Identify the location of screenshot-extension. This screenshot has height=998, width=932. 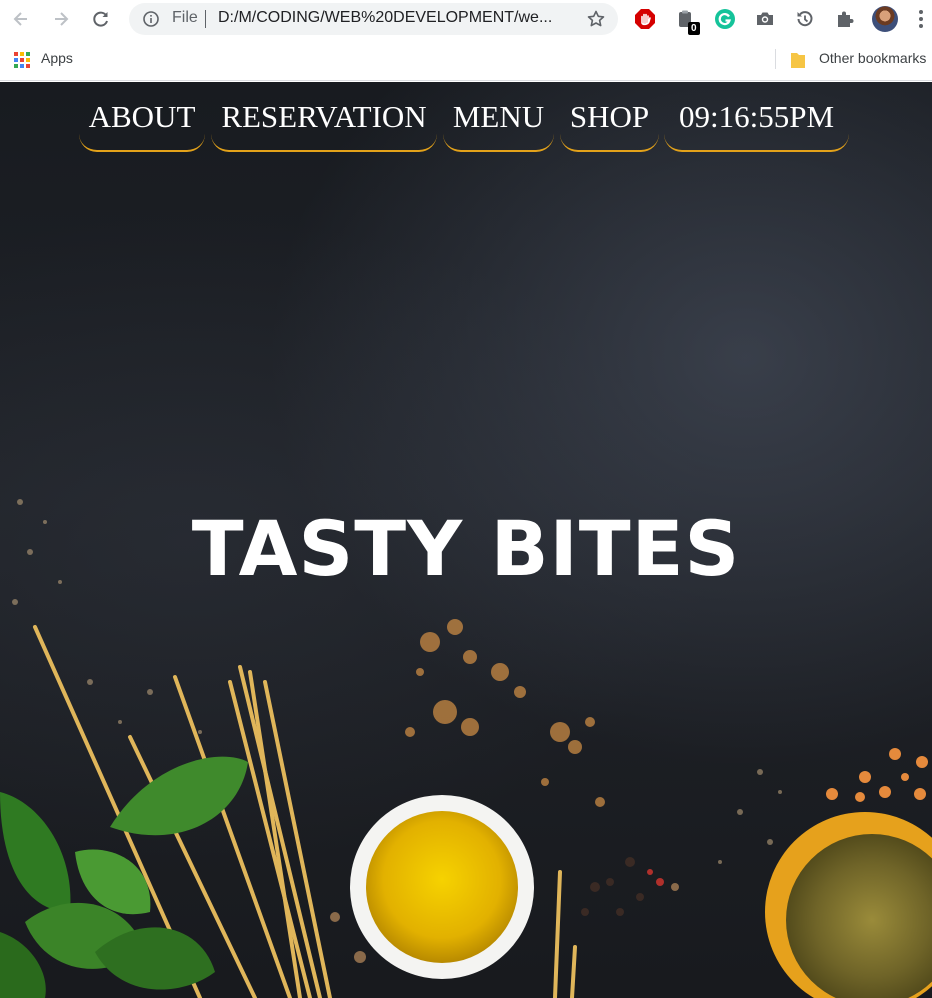
(765, 19).